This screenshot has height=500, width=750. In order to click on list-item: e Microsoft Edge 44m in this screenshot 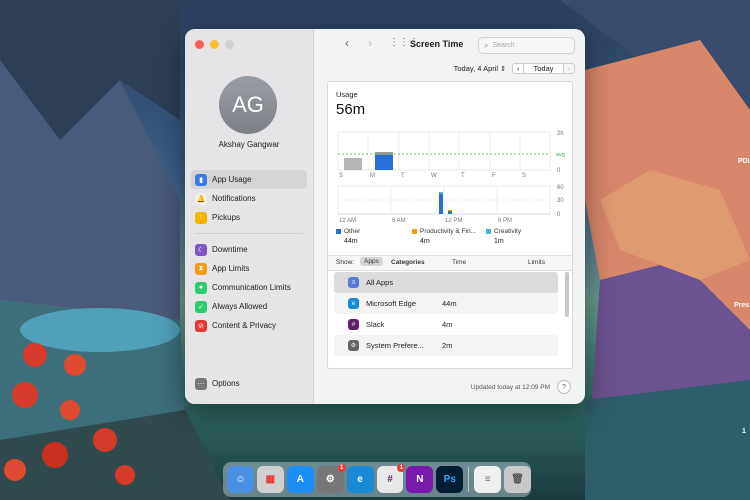, I will do `click(446, 303)`.